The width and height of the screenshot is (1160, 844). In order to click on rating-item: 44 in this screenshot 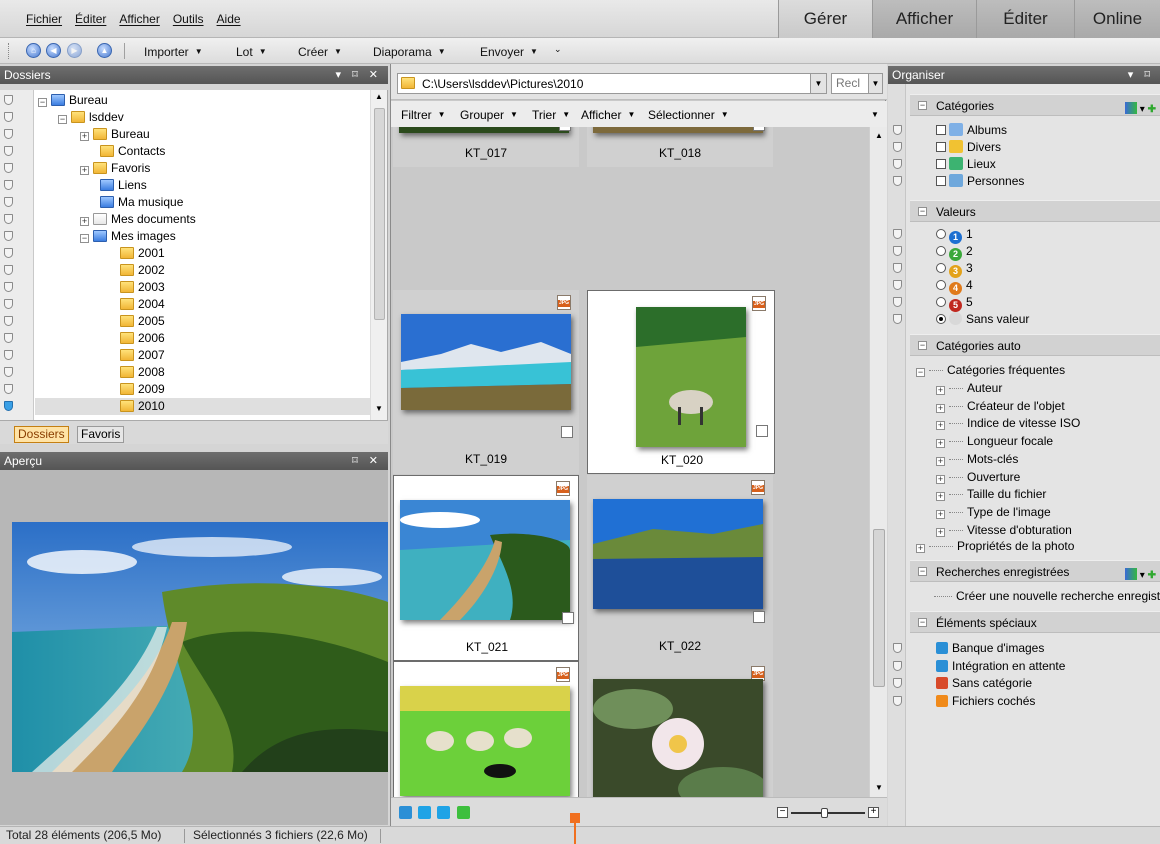, I will do `click(954, 286)`.